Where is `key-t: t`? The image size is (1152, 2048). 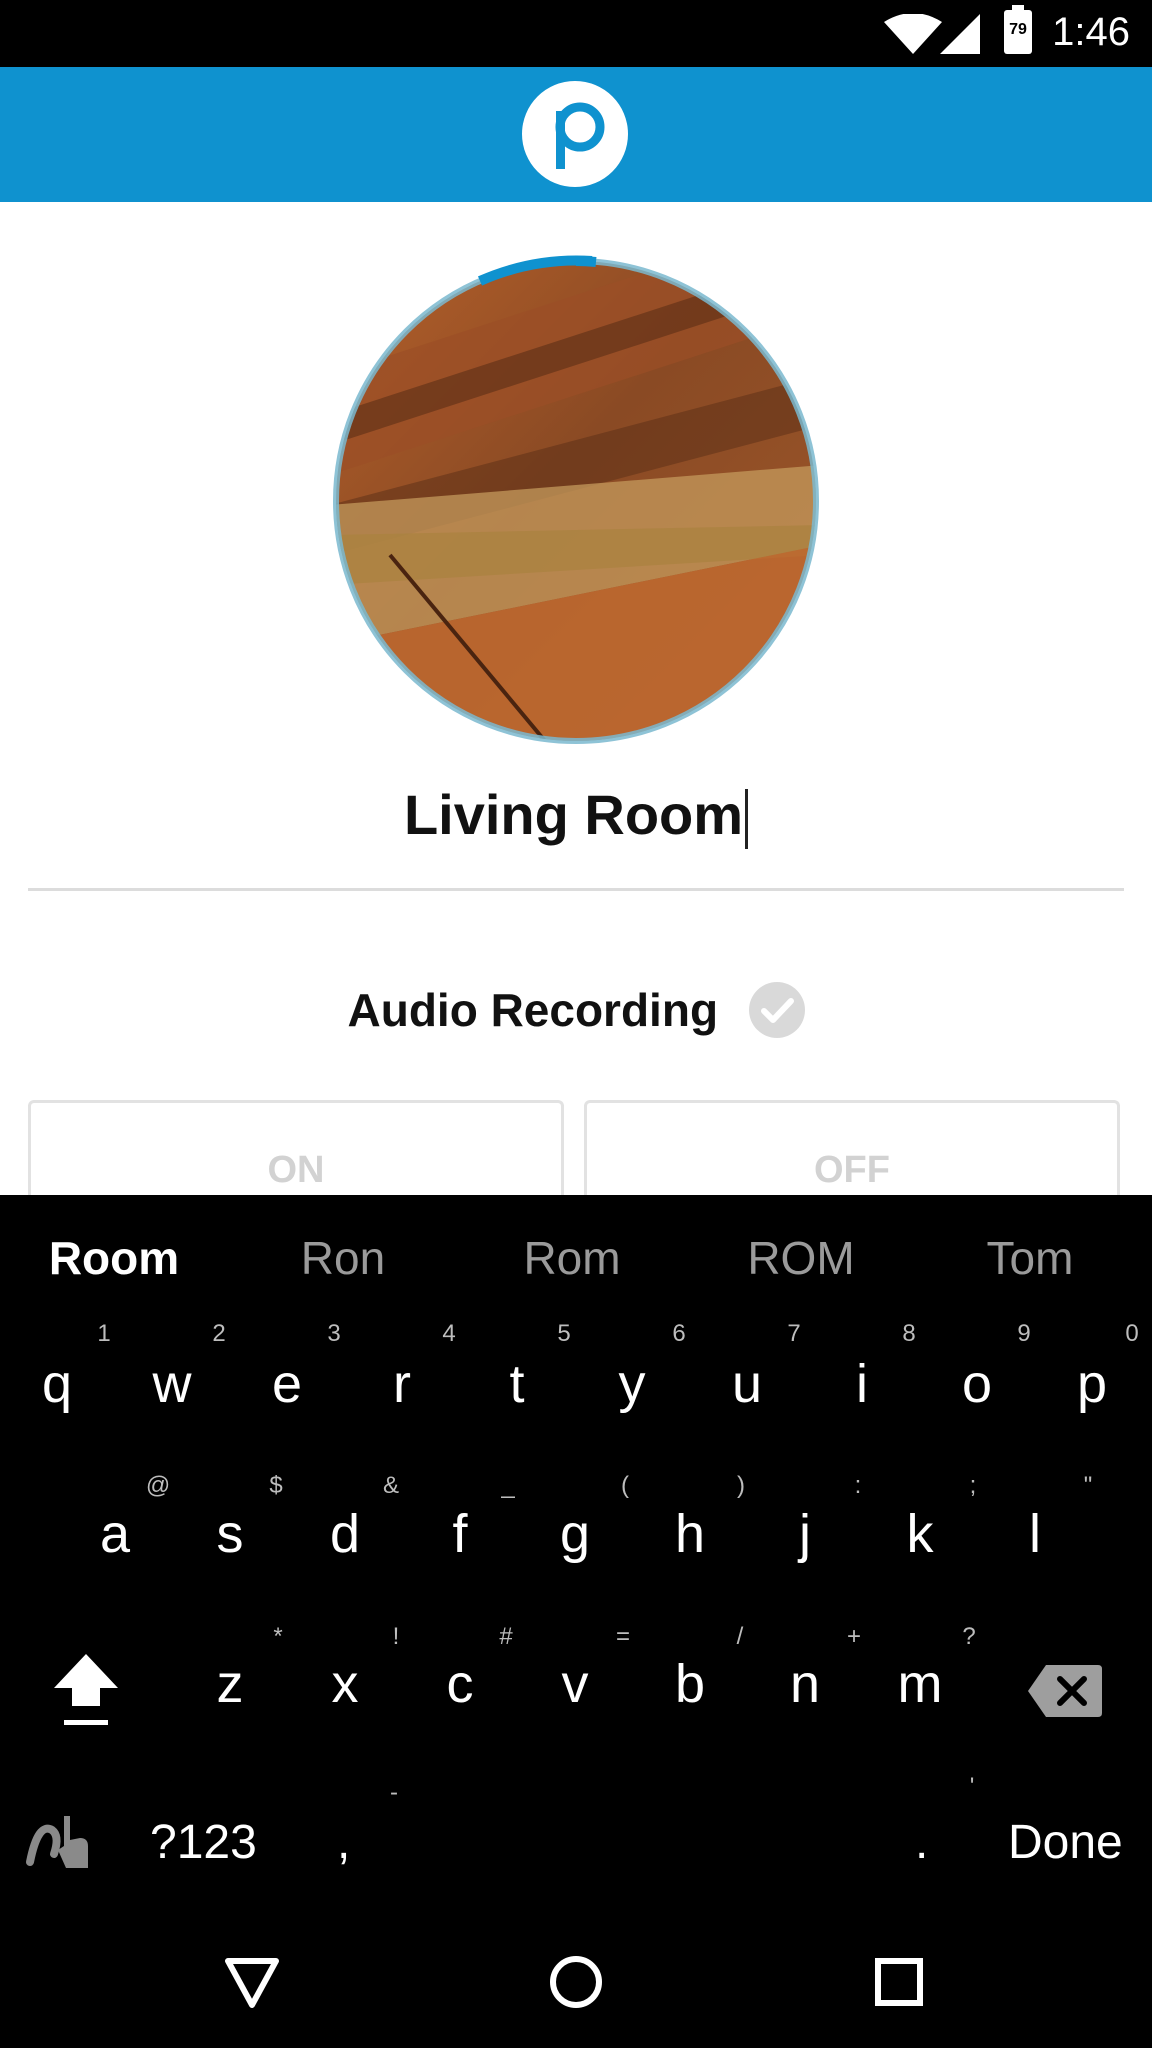
key-t: t is located at coordinates (517, 1384).